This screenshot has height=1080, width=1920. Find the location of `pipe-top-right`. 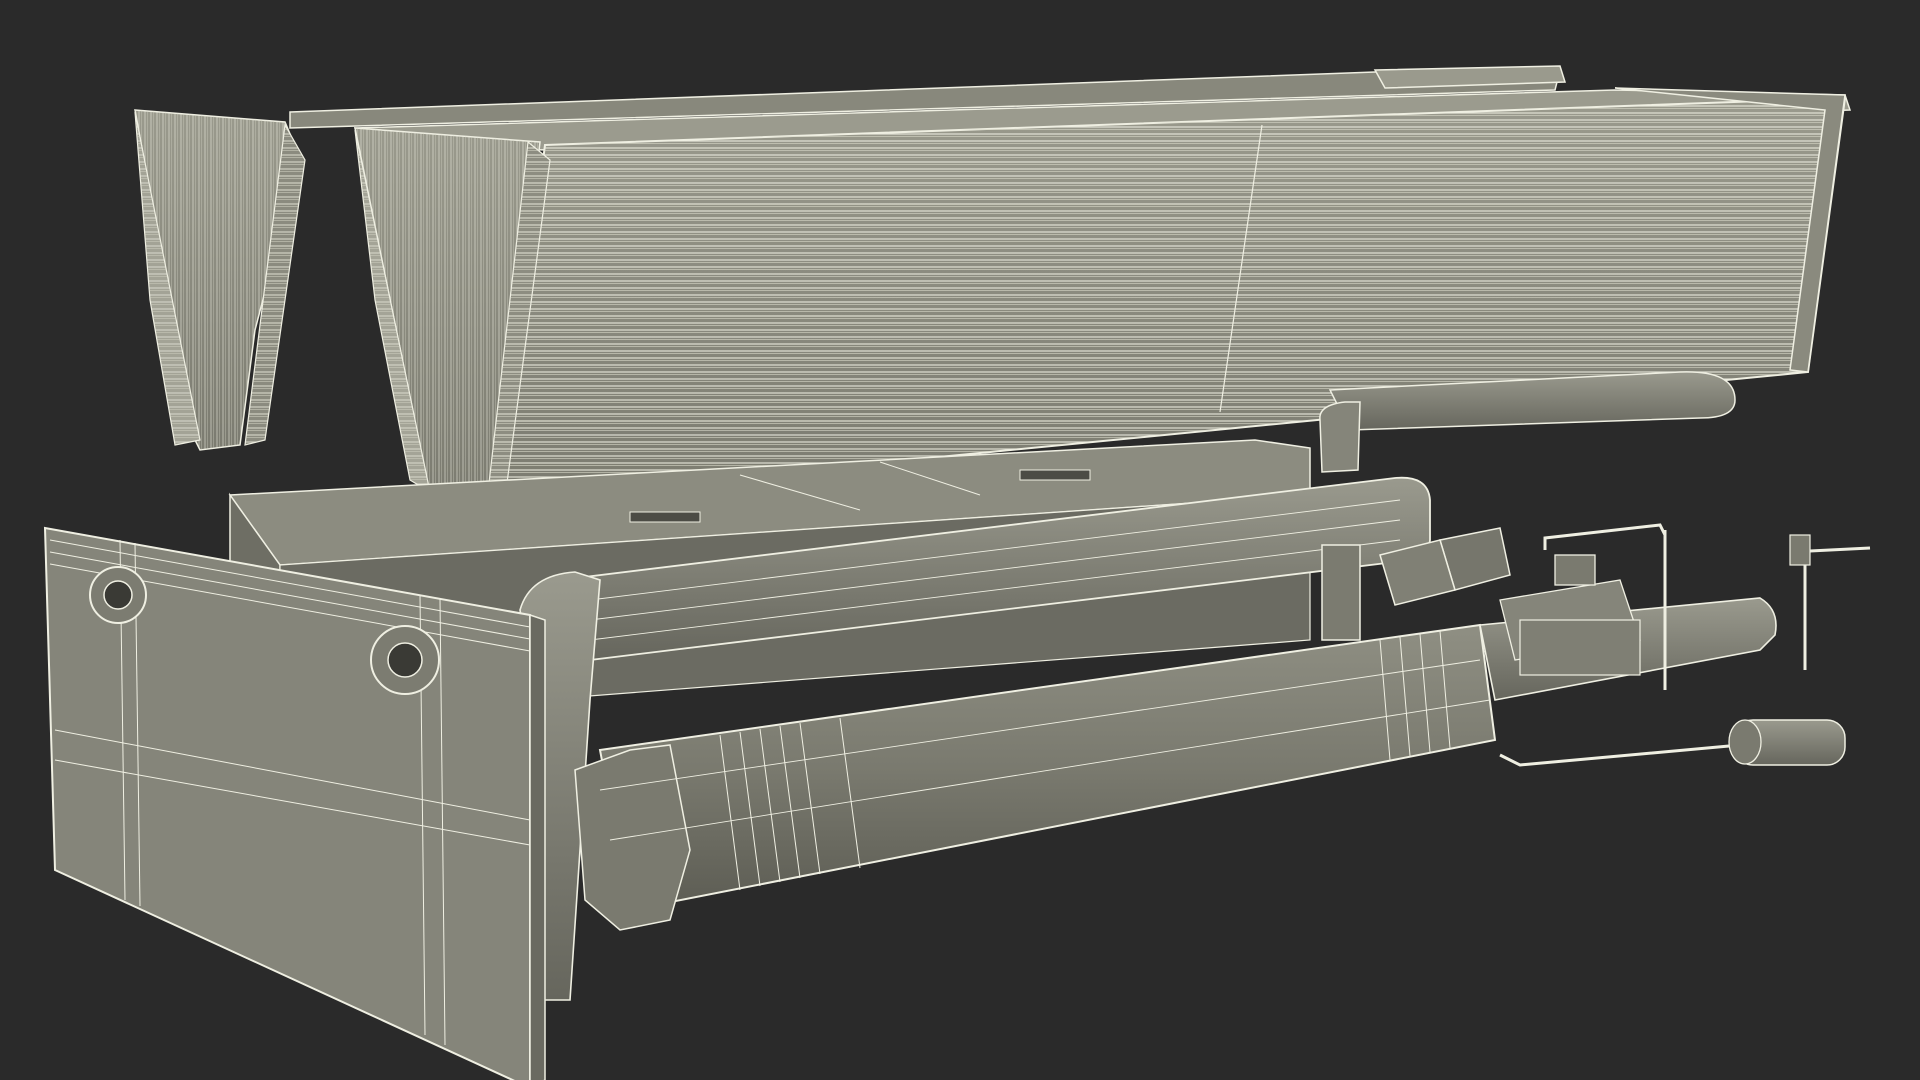

pipe-top-right is located at coordinates (1527, 422).